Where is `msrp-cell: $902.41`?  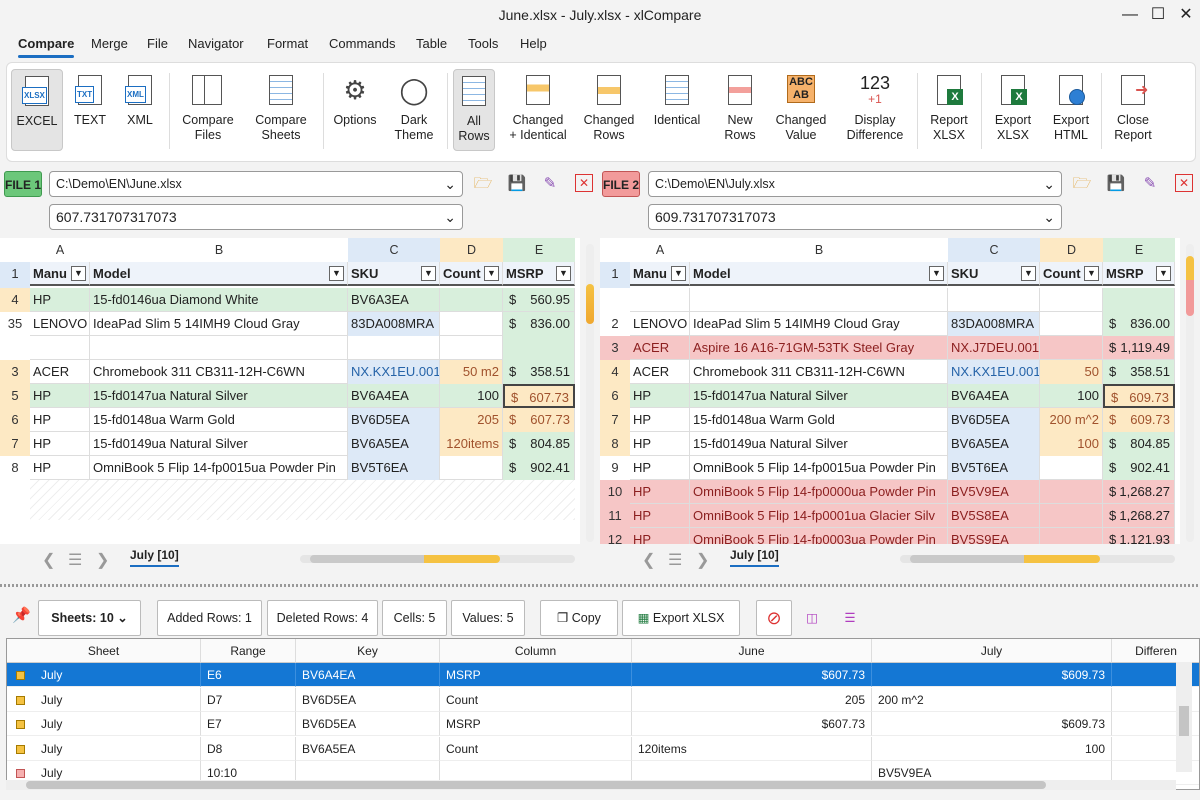
msrp-cell: $902.41 is located at coordinates (539, 468).